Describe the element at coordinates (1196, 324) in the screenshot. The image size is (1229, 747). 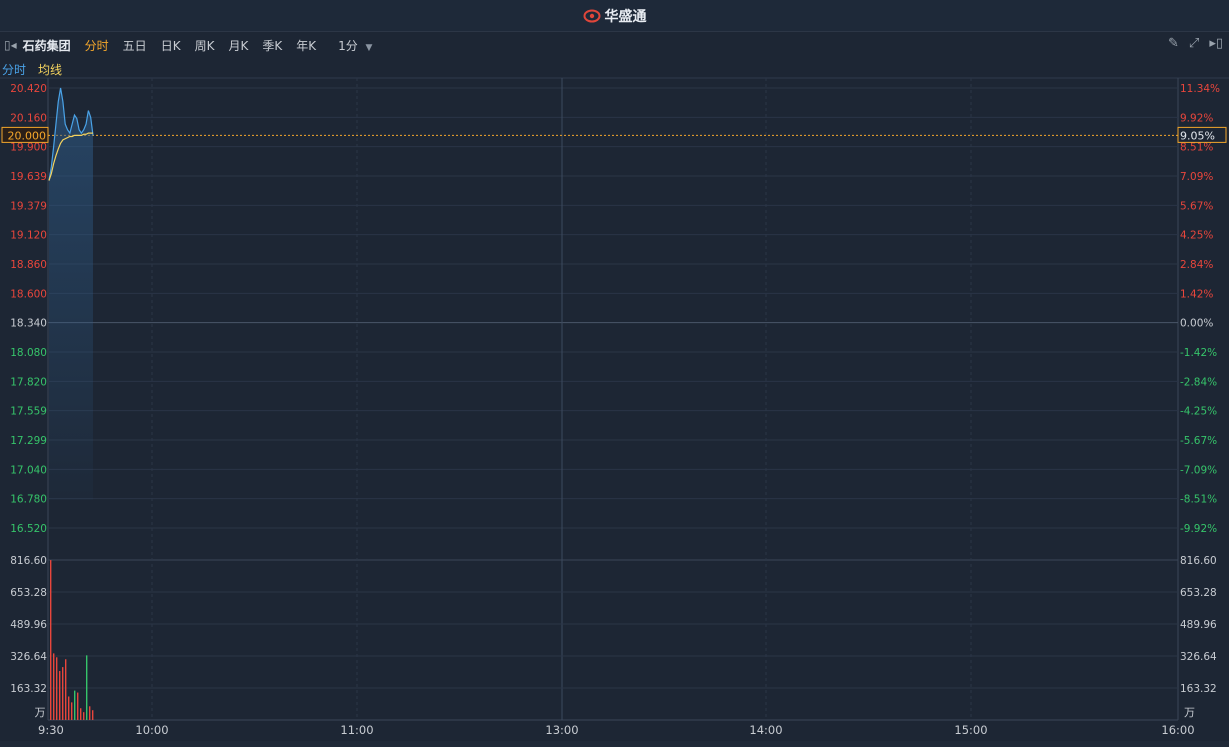
I see `pct-tick-label: 0.00%` at that location.